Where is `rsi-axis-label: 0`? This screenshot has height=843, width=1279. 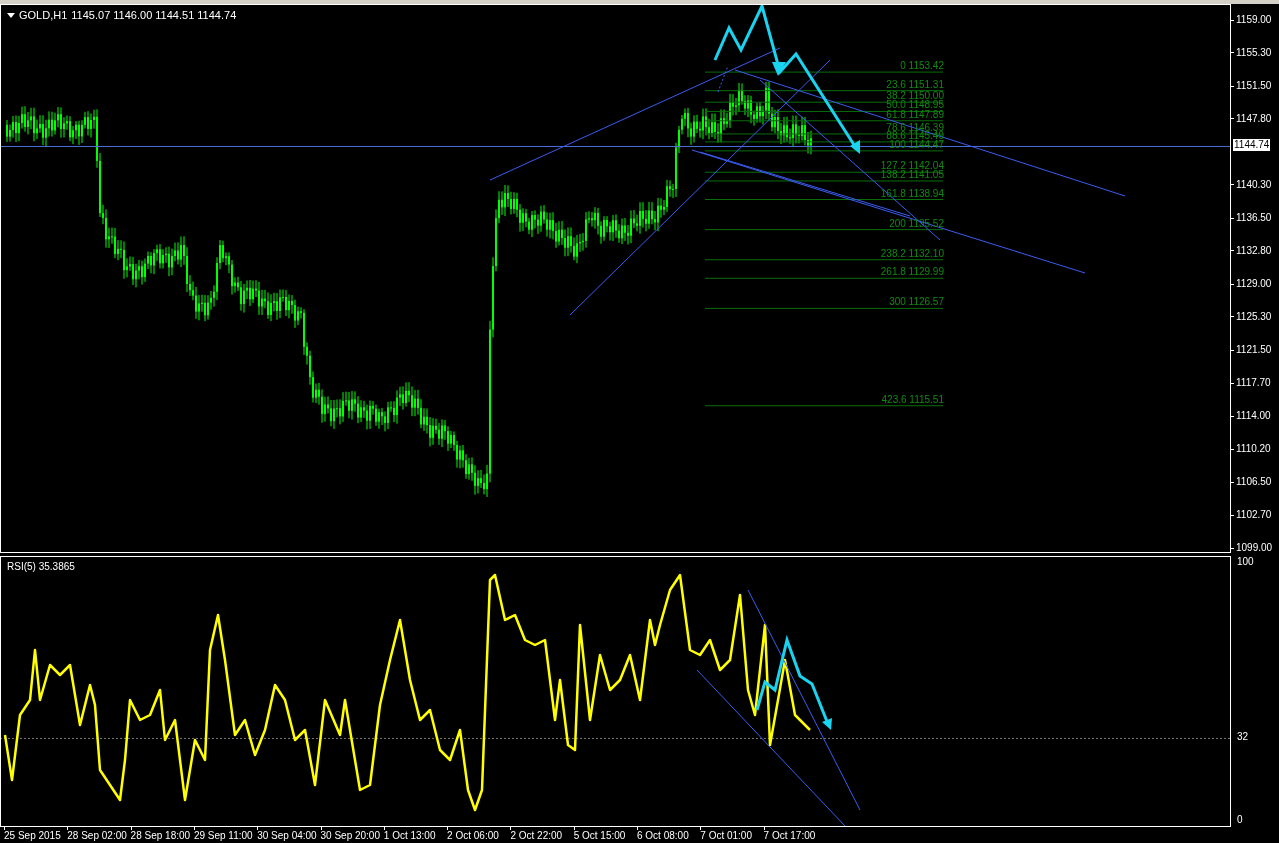
rsi-axis-label: 0 is located at coordinates (1240, 820).